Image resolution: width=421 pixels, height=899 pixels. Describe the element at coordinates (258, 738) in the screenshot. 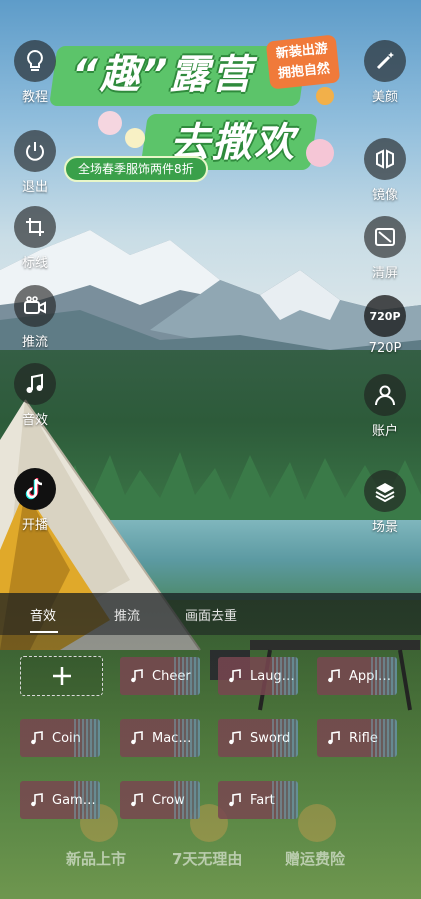

I see `sound-effect-tile: Sword` at that location.